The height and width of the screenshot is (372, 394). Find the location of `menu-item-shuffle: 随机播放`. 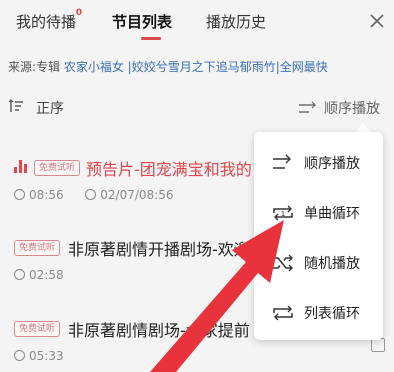

menu-item-shuffle: 随机播放 is located at coordinates (318, 263).